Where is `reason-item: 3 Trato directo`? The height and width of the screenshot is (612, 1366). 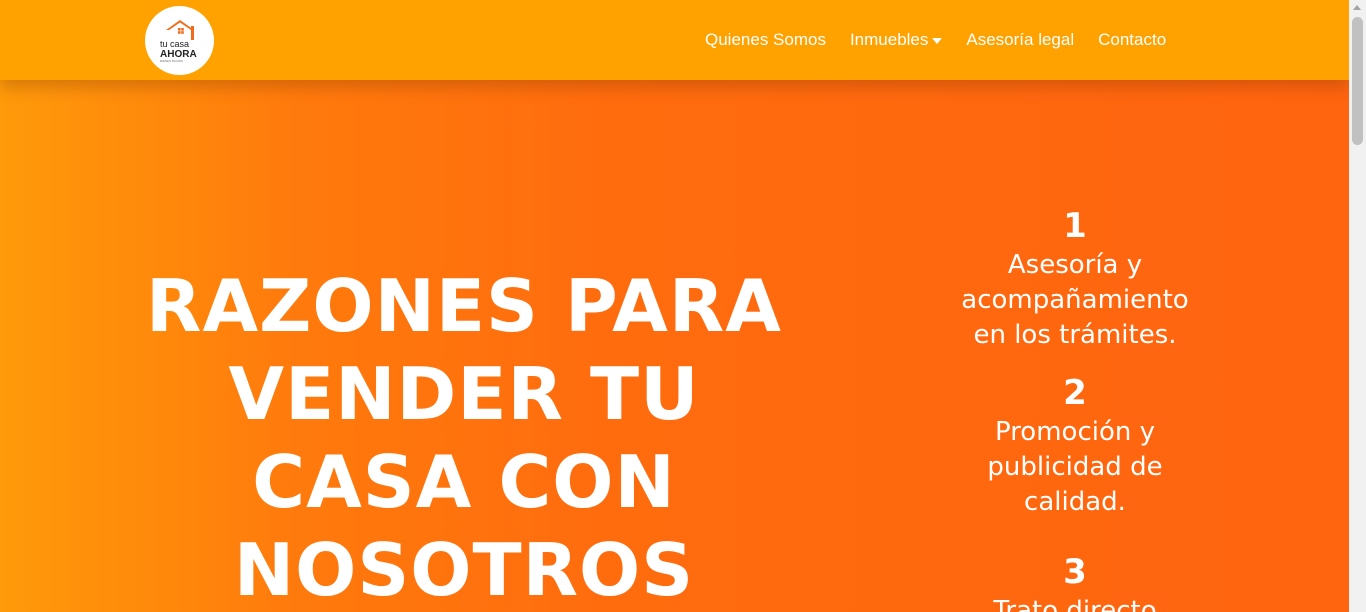
reason-item: 3 Trato directo is located at coordinates (1075, 581).